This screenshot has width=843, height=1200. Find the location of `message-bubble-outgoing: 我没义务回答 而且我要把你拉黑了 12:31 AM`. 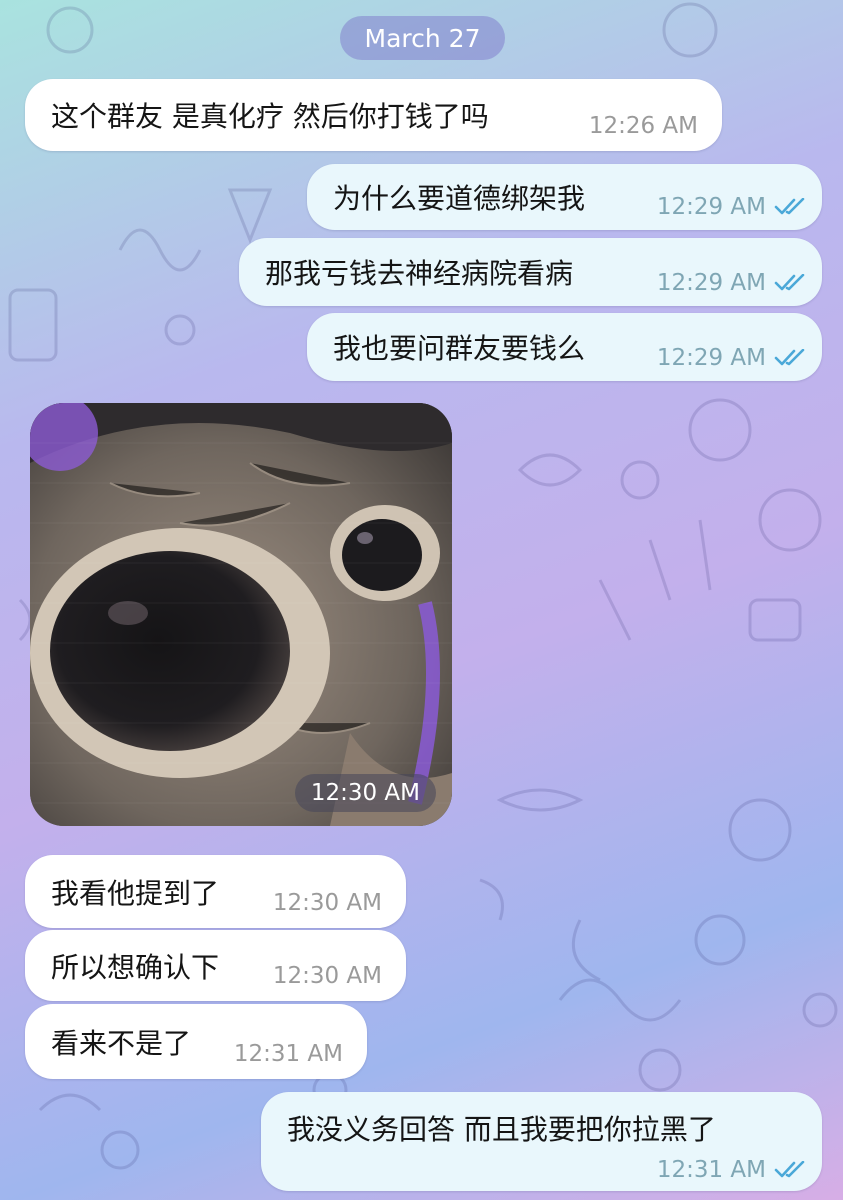

message-bubble-outgoing: 我没义务回答 而且我要把你拉黑了 12:31 AM is located at coordinates (541, 1141).